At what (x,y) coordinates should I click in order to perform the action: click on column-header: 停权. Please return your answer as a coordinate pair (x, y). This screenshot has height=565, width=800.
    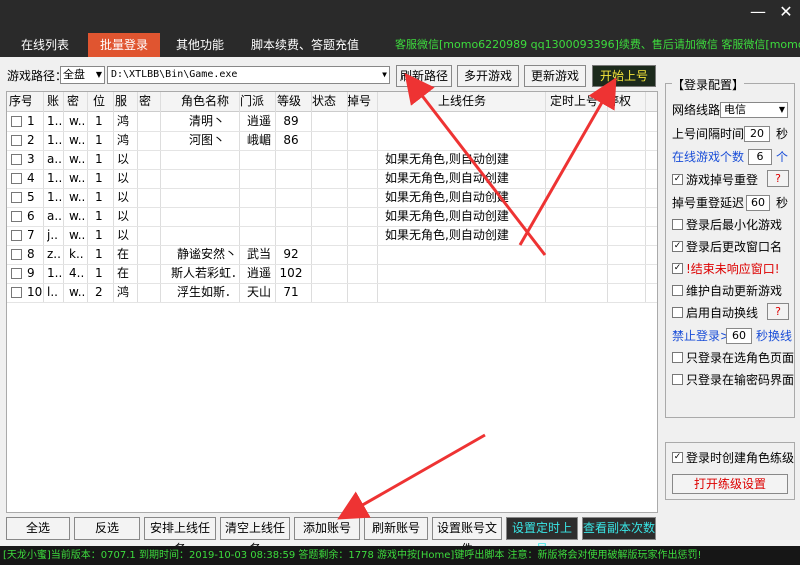
    Looking at the image, I should click on (622, 101).